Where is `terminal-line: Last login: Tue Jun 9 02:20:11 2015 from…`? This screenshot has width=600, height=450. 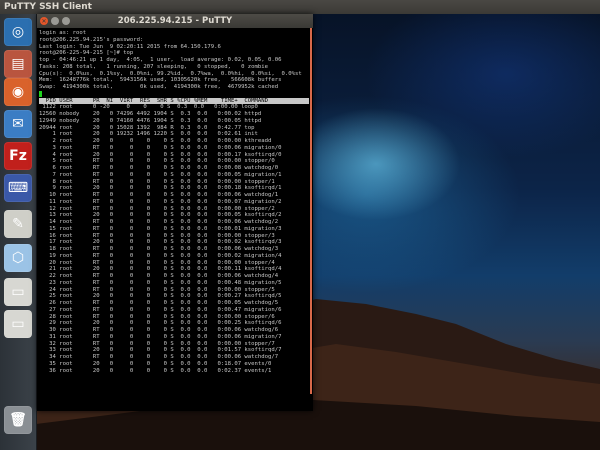
terminal-line: Last login: Tue Jun 9 02:20:11 2015 from… is located at coordinates (130, 46).